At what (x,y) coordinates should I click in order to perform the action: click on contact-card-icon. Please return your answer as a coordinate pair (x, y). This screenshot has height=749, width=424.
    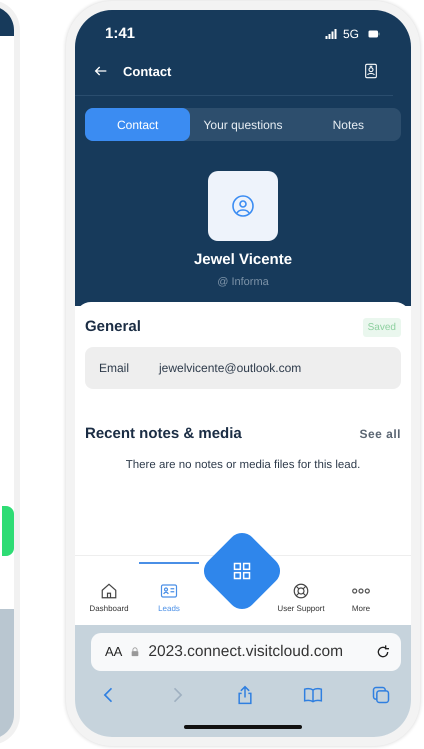
    Looking at the image, I should click on (169, 591).